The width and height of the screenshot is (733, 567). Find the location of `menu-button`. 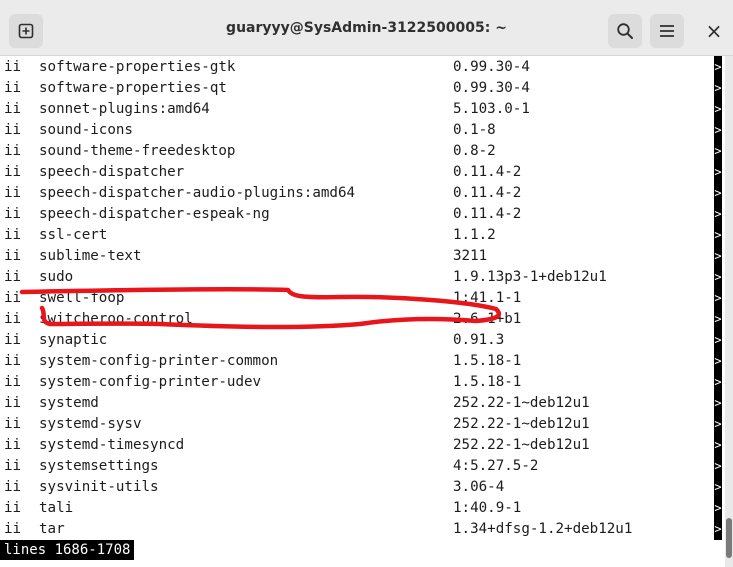

menu-button is located at coordinates (667, 31).